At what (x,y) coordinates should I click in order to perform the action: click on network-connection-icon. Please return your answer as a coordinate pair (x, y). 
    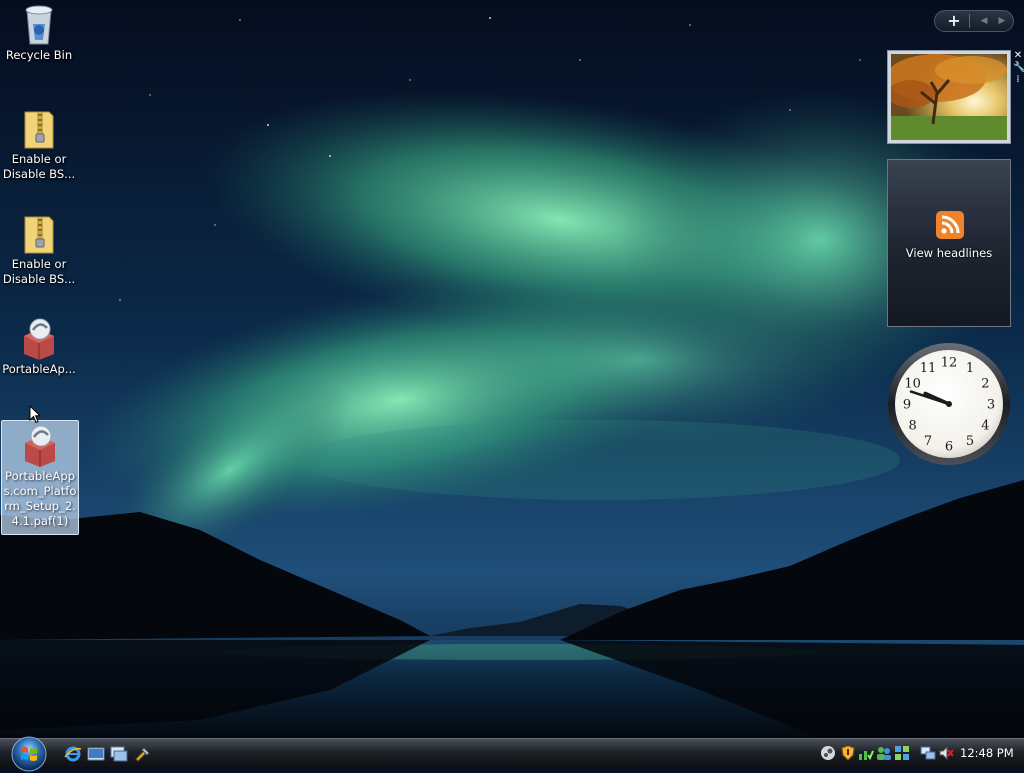
    Looking at the image, I should click on (928, 753).